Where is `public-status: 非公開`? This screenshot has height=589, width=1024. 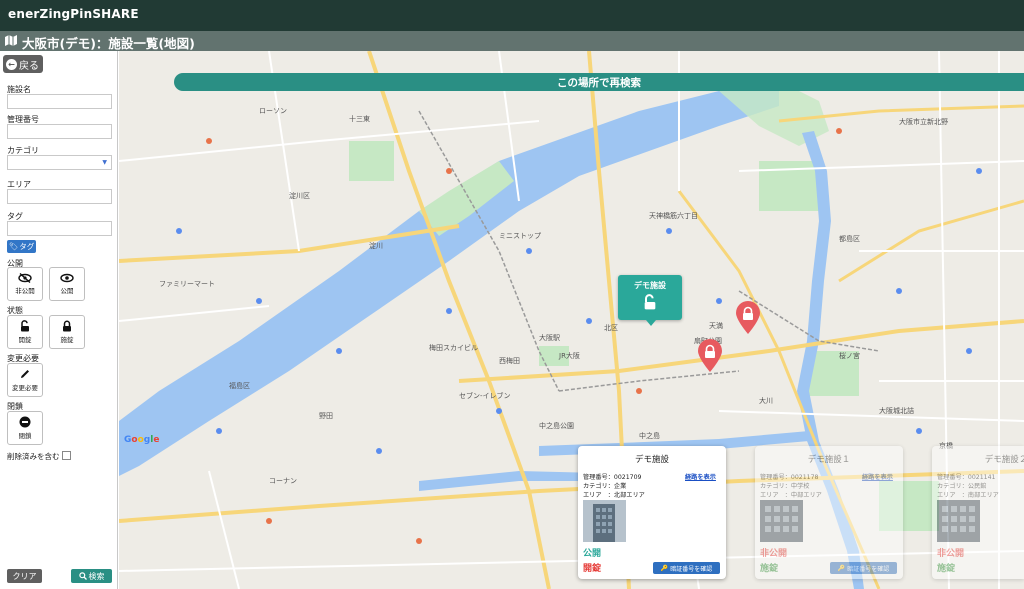 public-status: 非公開 is located at coordinates (774, 554).